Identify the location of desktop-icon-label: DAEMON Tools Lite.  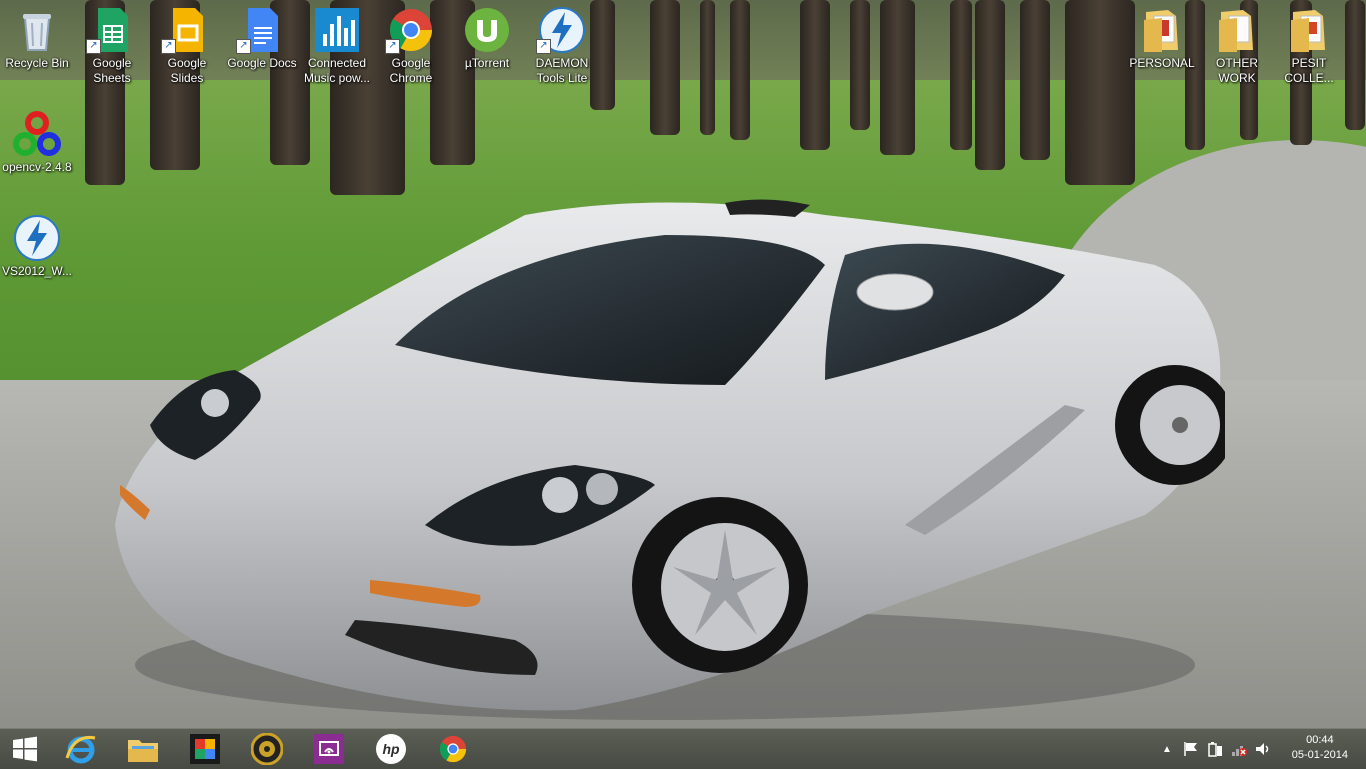
(562, 70).